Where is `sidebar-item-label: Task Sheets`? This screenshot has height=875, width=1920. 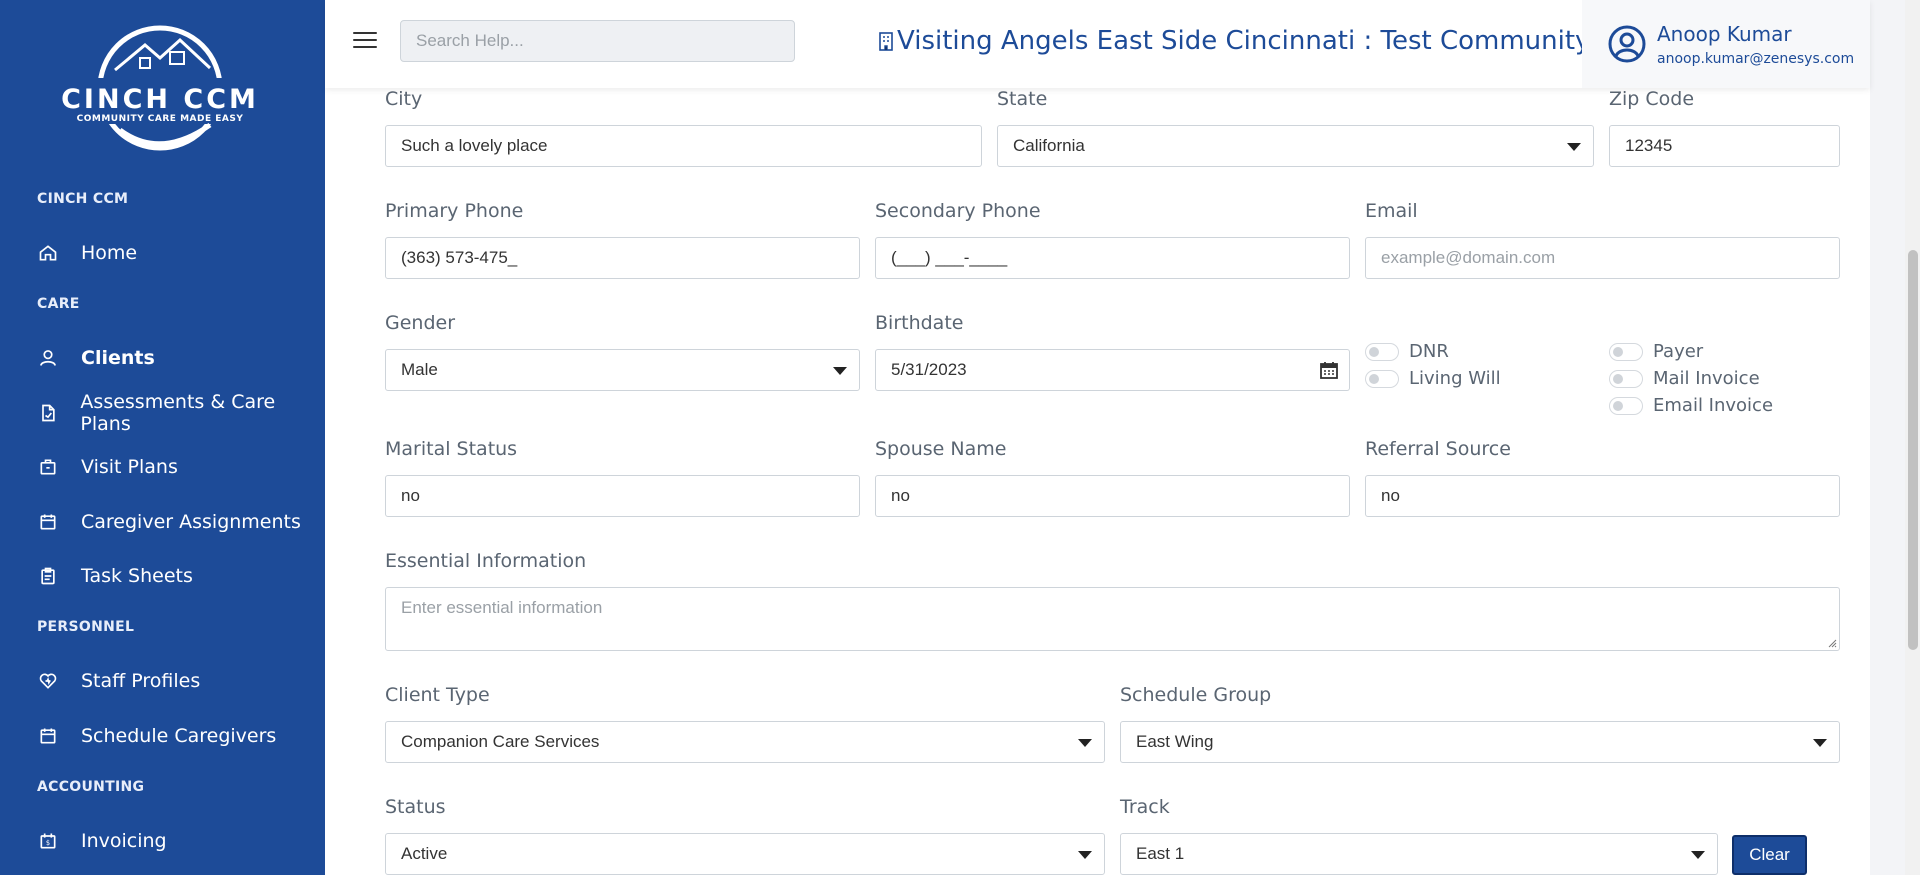
sidebar-item-label: Task Sheets is located at coordinates (137, 576).